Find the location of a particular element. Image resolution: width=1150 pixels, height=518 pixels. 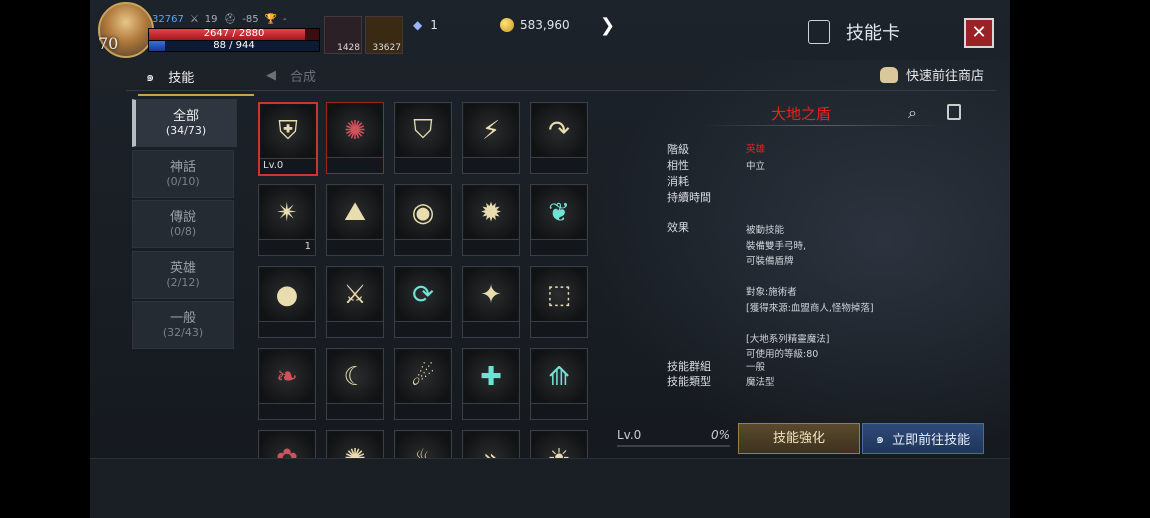

spiral-tab-icon: ๑ is located at coordinates (150, 77).